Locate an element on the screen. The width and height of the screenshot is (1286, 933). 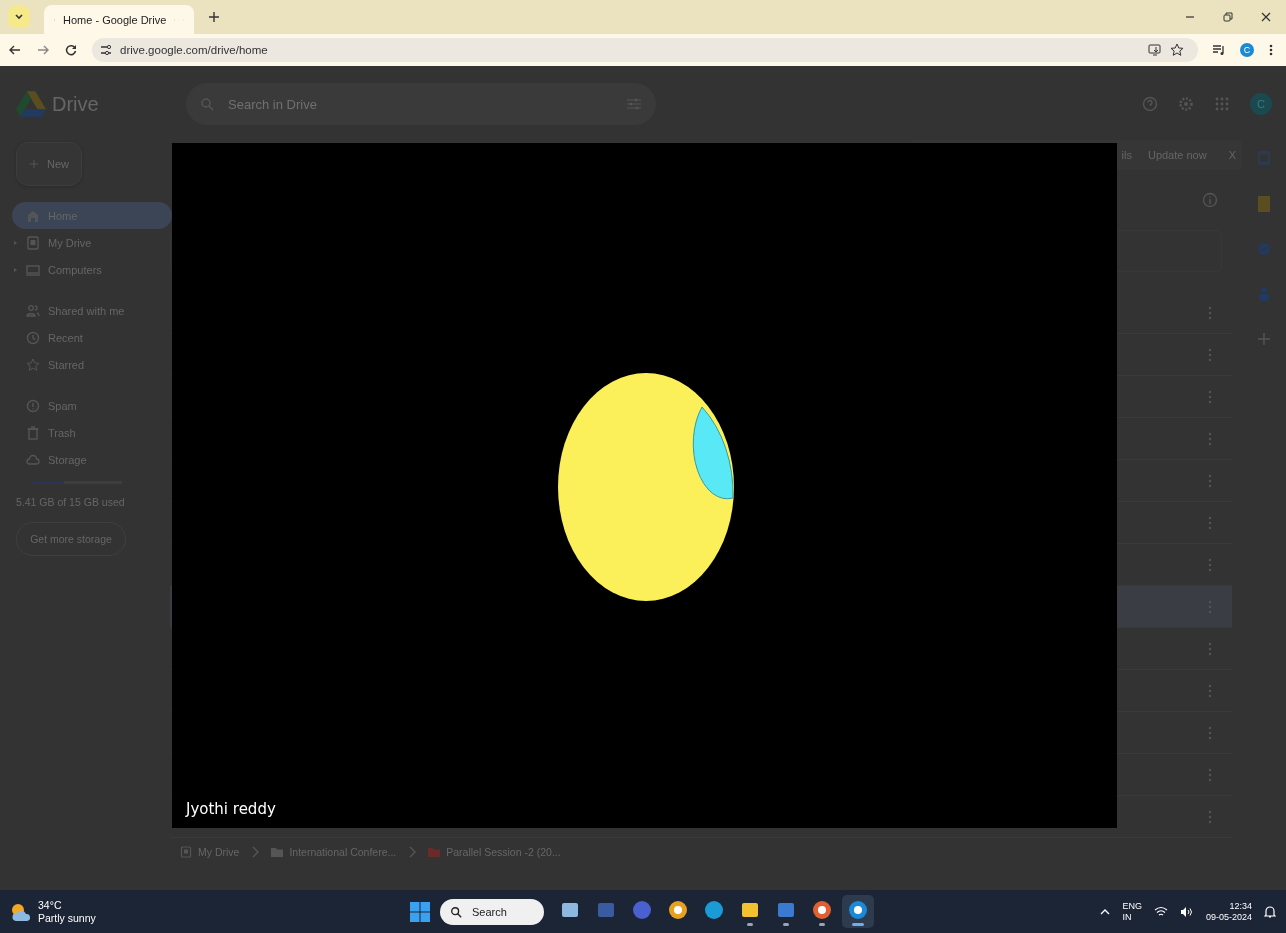
active-app-indicator is located at coordinates (858, 924).